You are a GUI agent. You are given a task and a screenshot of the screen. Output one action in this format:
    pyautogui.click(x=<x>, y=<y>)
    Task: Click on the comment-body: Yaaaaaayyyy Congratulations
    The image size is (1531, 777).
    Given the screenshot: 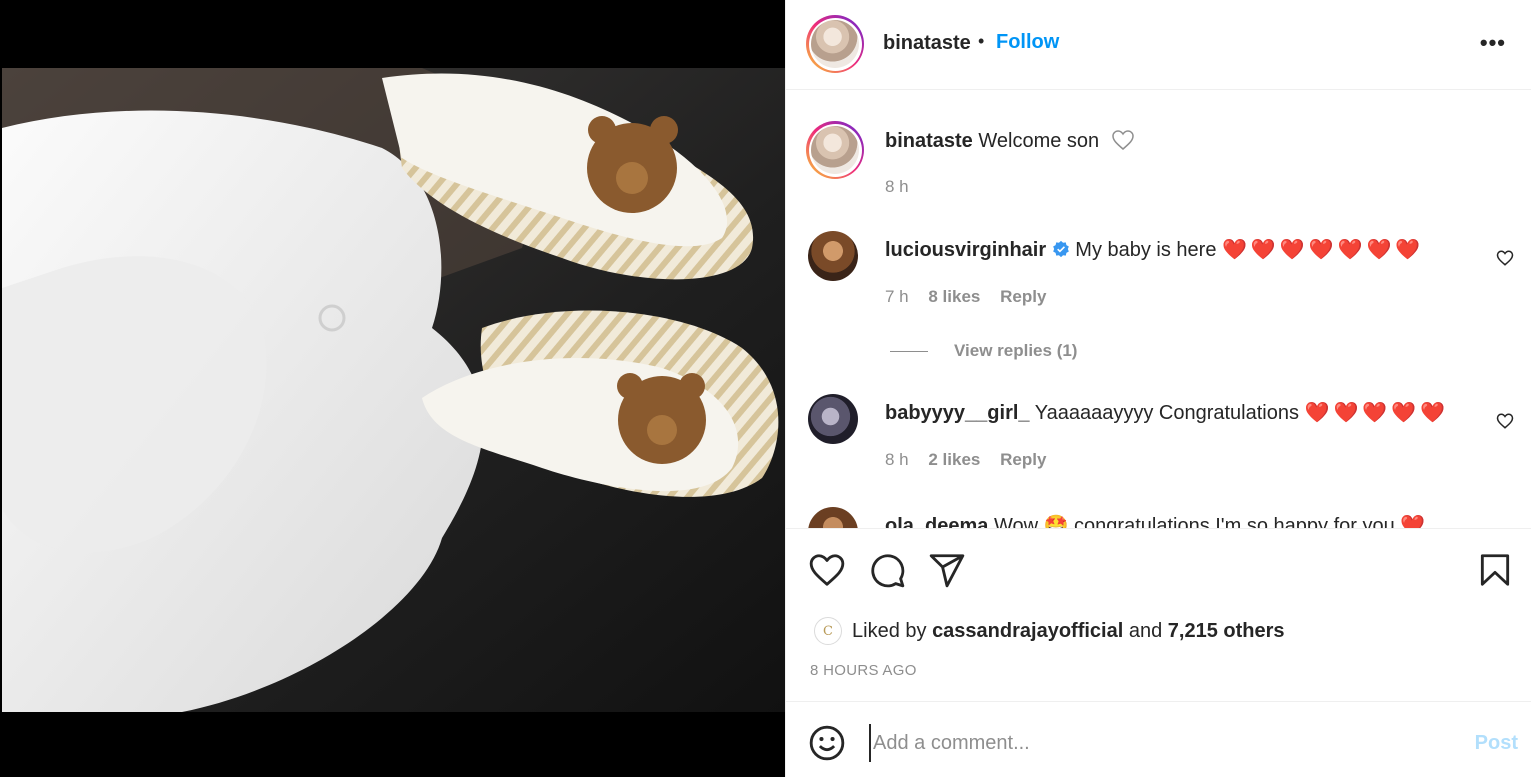 What is the action you would take?
    pyautogui.click(x=1166, y=413)
    